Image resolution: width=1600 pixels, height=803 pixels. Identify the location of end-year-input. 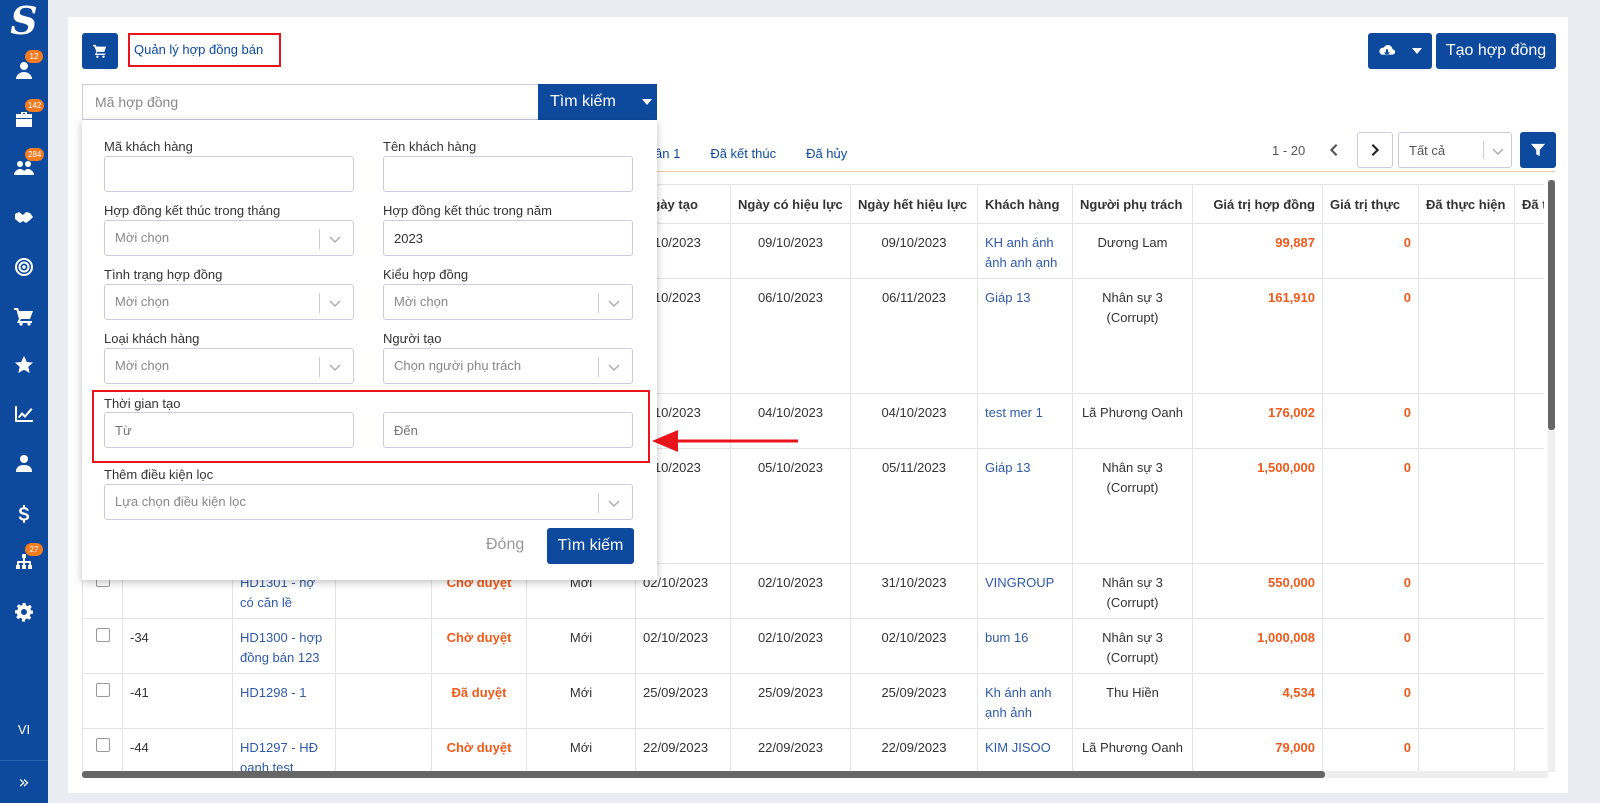
(508, 238).